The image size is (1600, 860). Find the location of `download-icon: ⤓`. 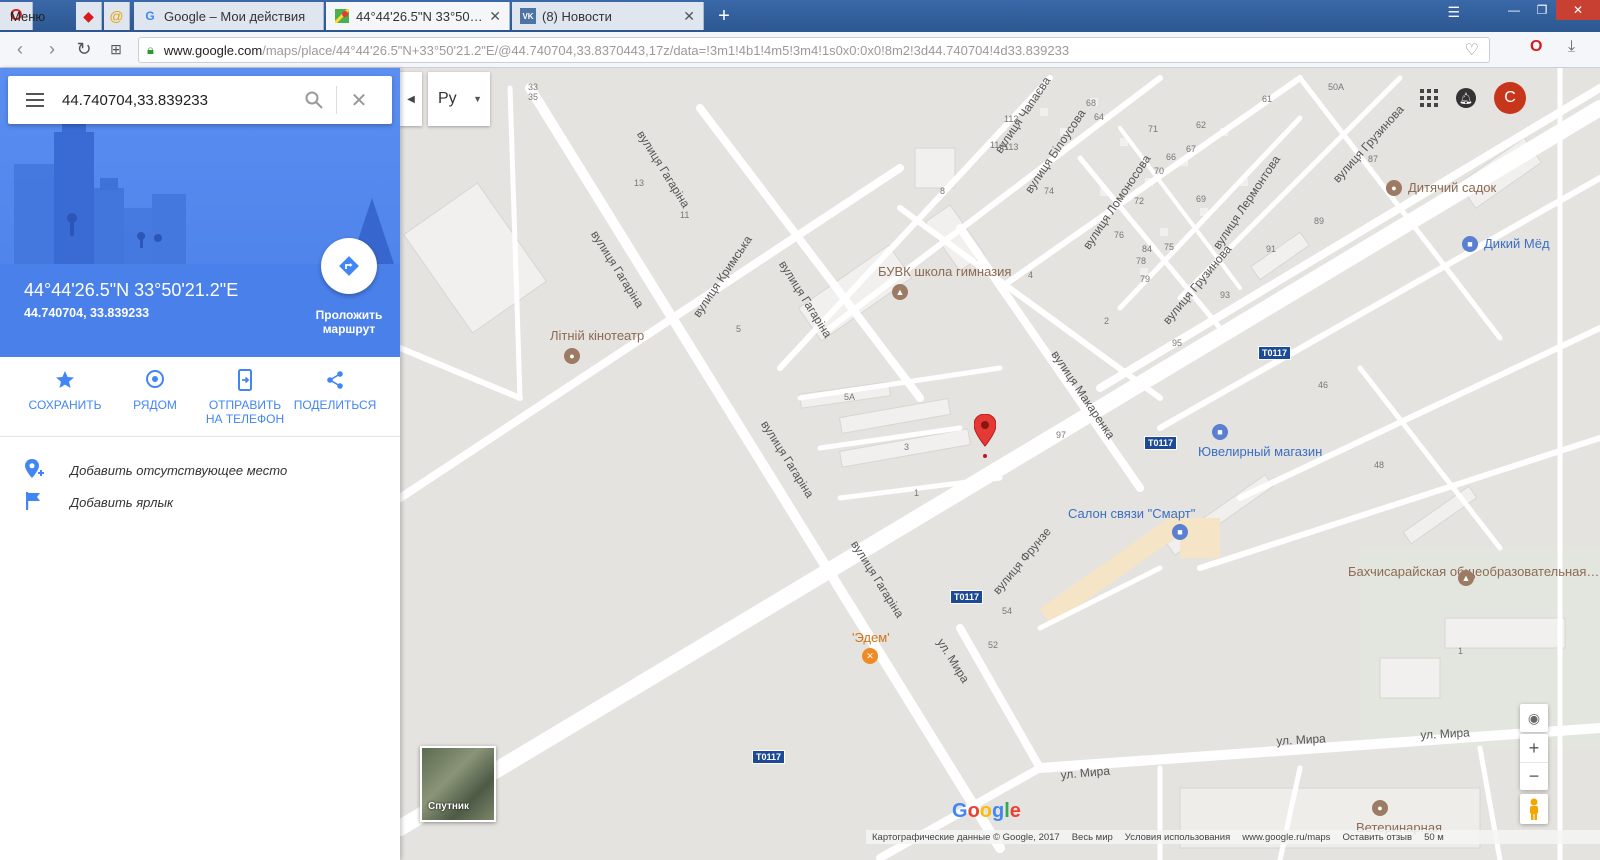

download-icon: ⤓ is located at coordinates (1571, 47).